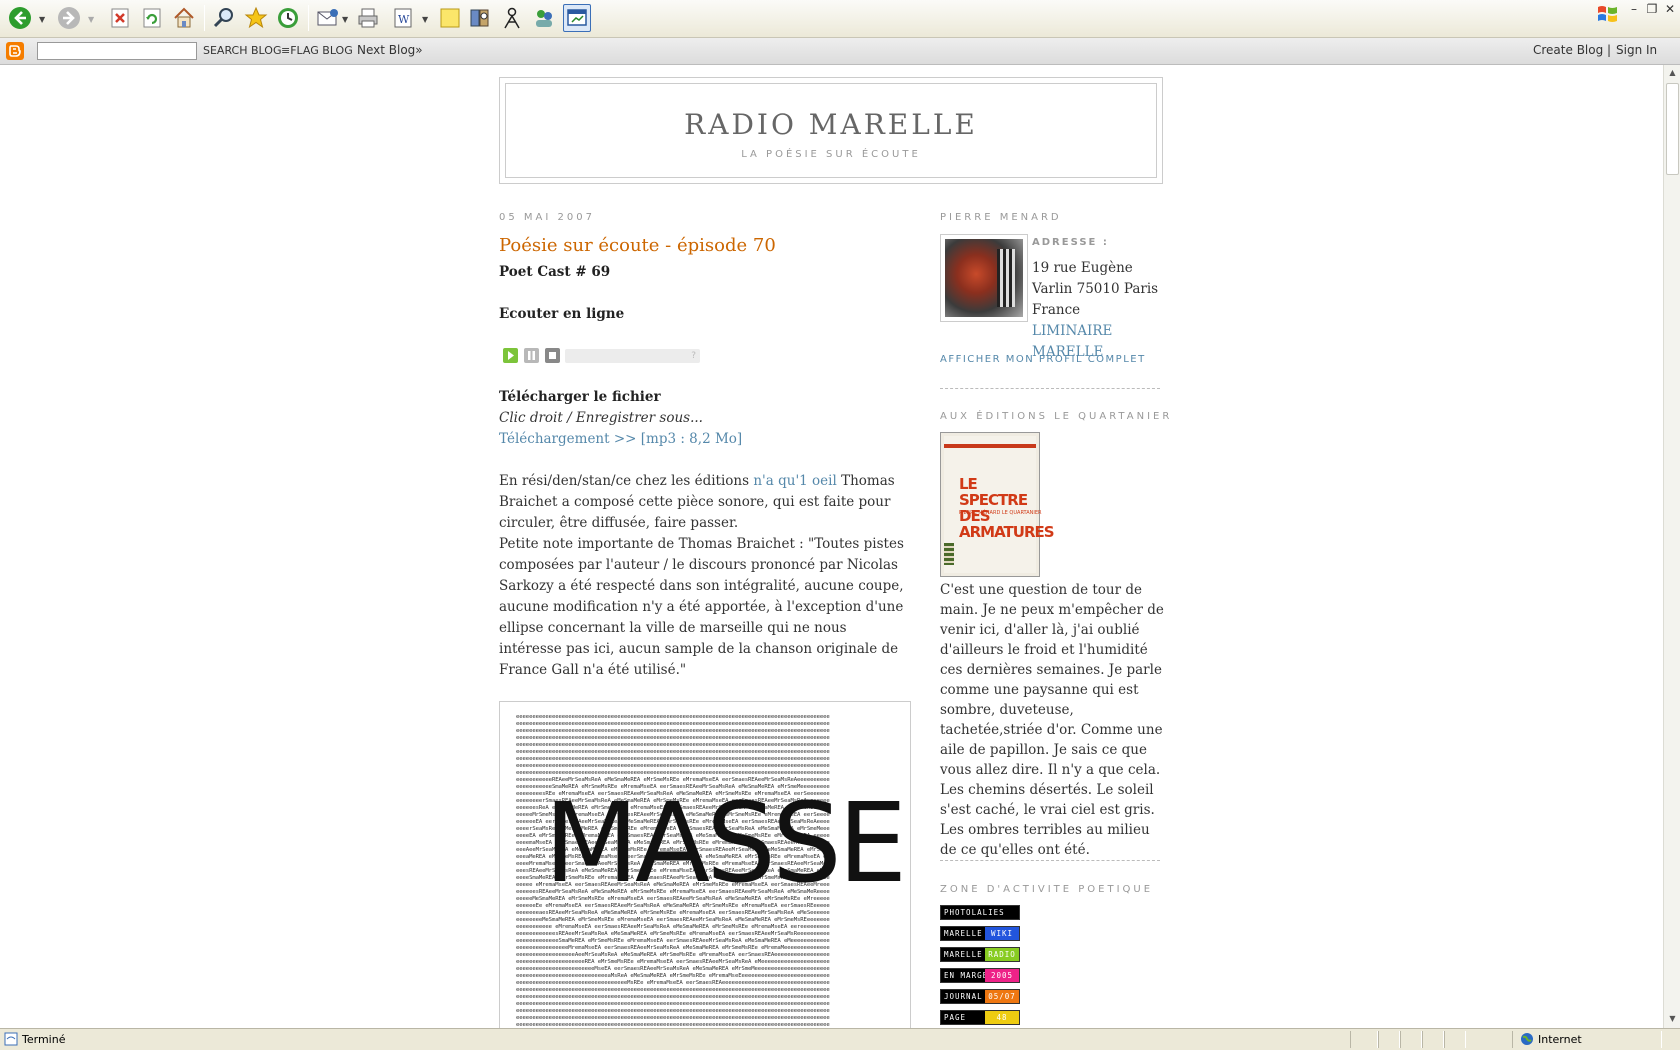 Image resolution: width=1680 pixels, height=1050 pixels. I want to click on edit-icon: W, so click(404, 18).